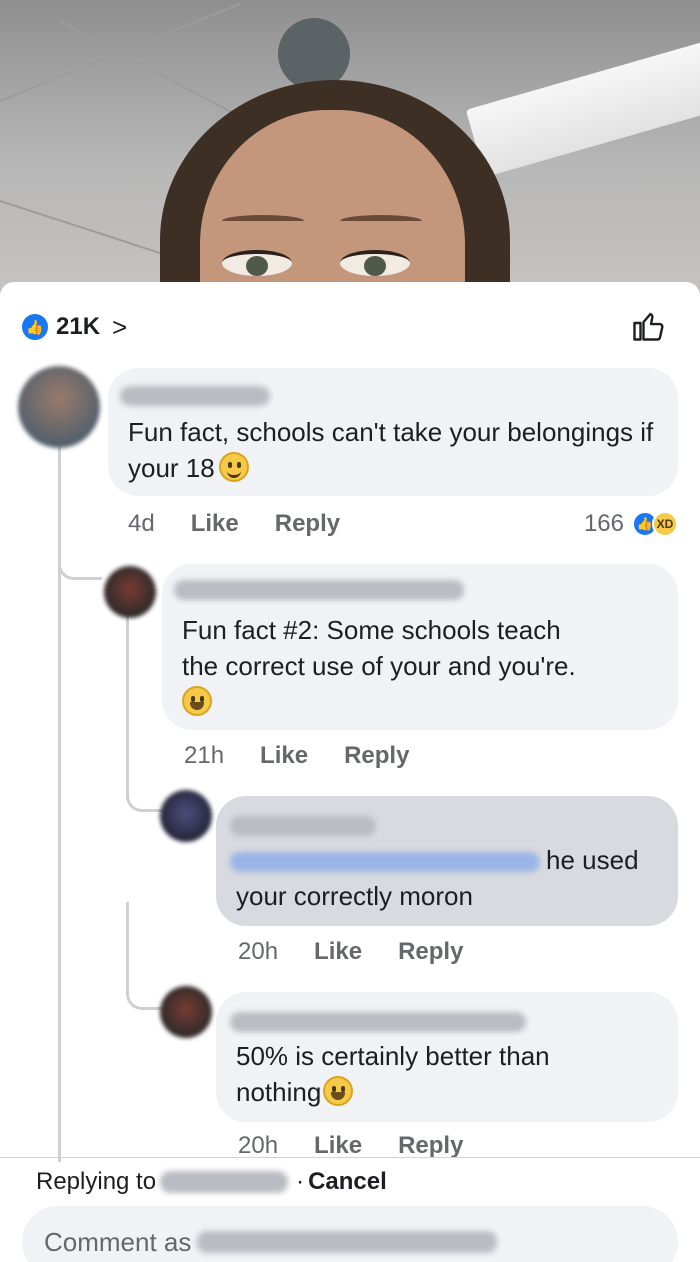 The image size is (700, 1262). I want to click on chevron-right-icon: >, so click(120, 327).